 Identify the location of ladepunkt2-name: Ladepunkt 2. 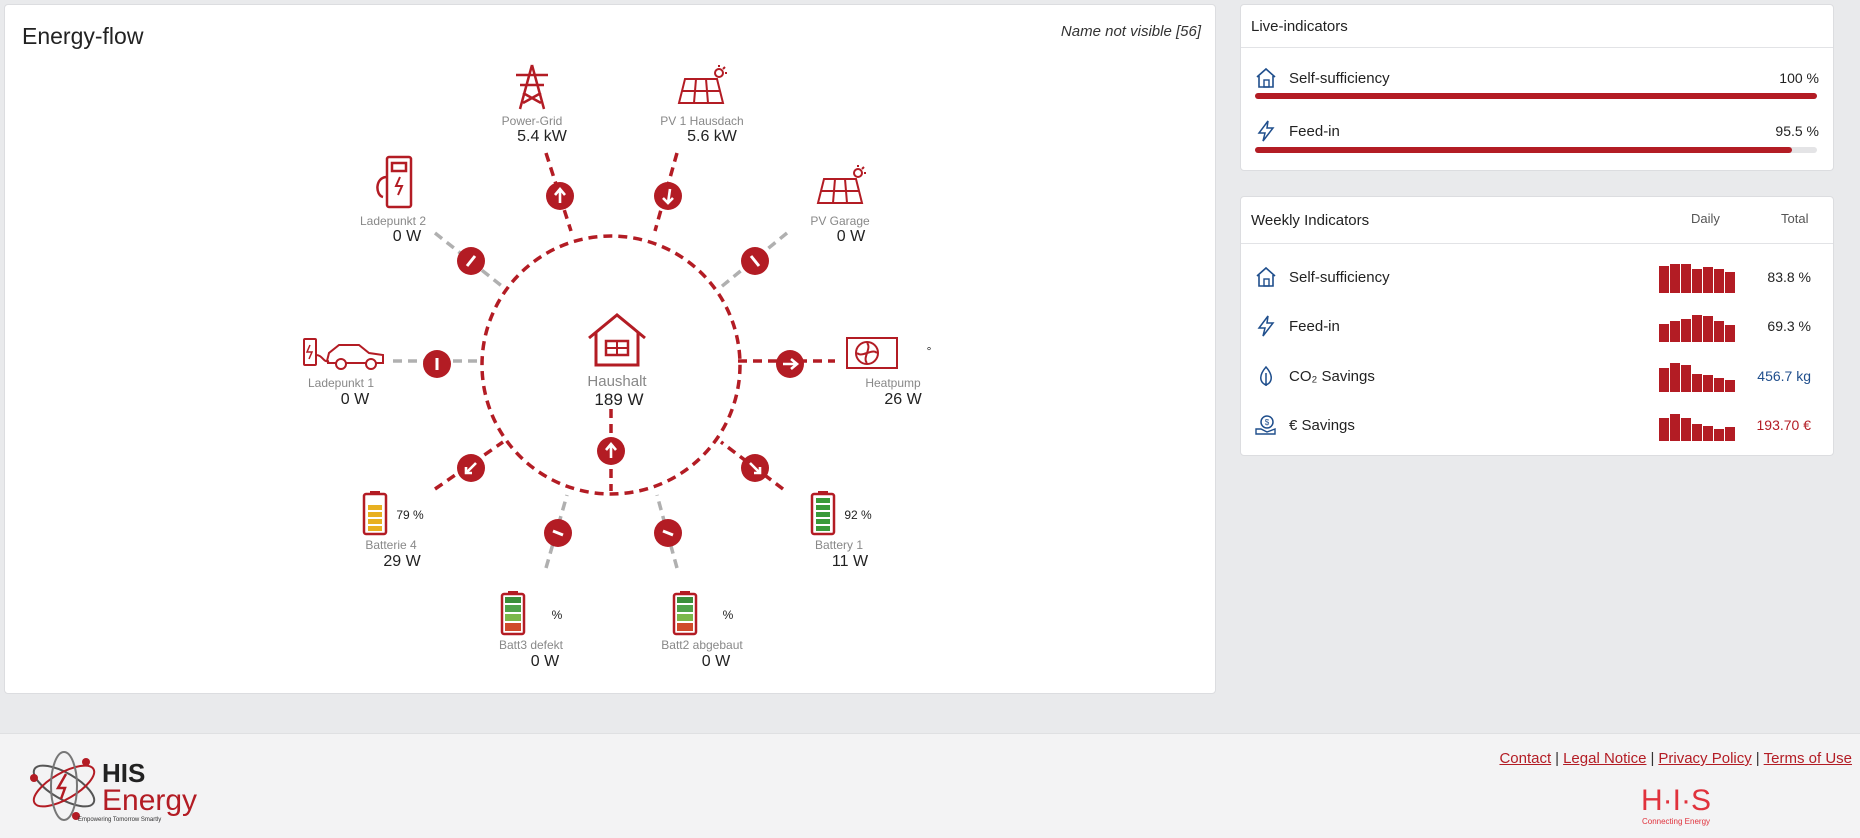
(393, 221).